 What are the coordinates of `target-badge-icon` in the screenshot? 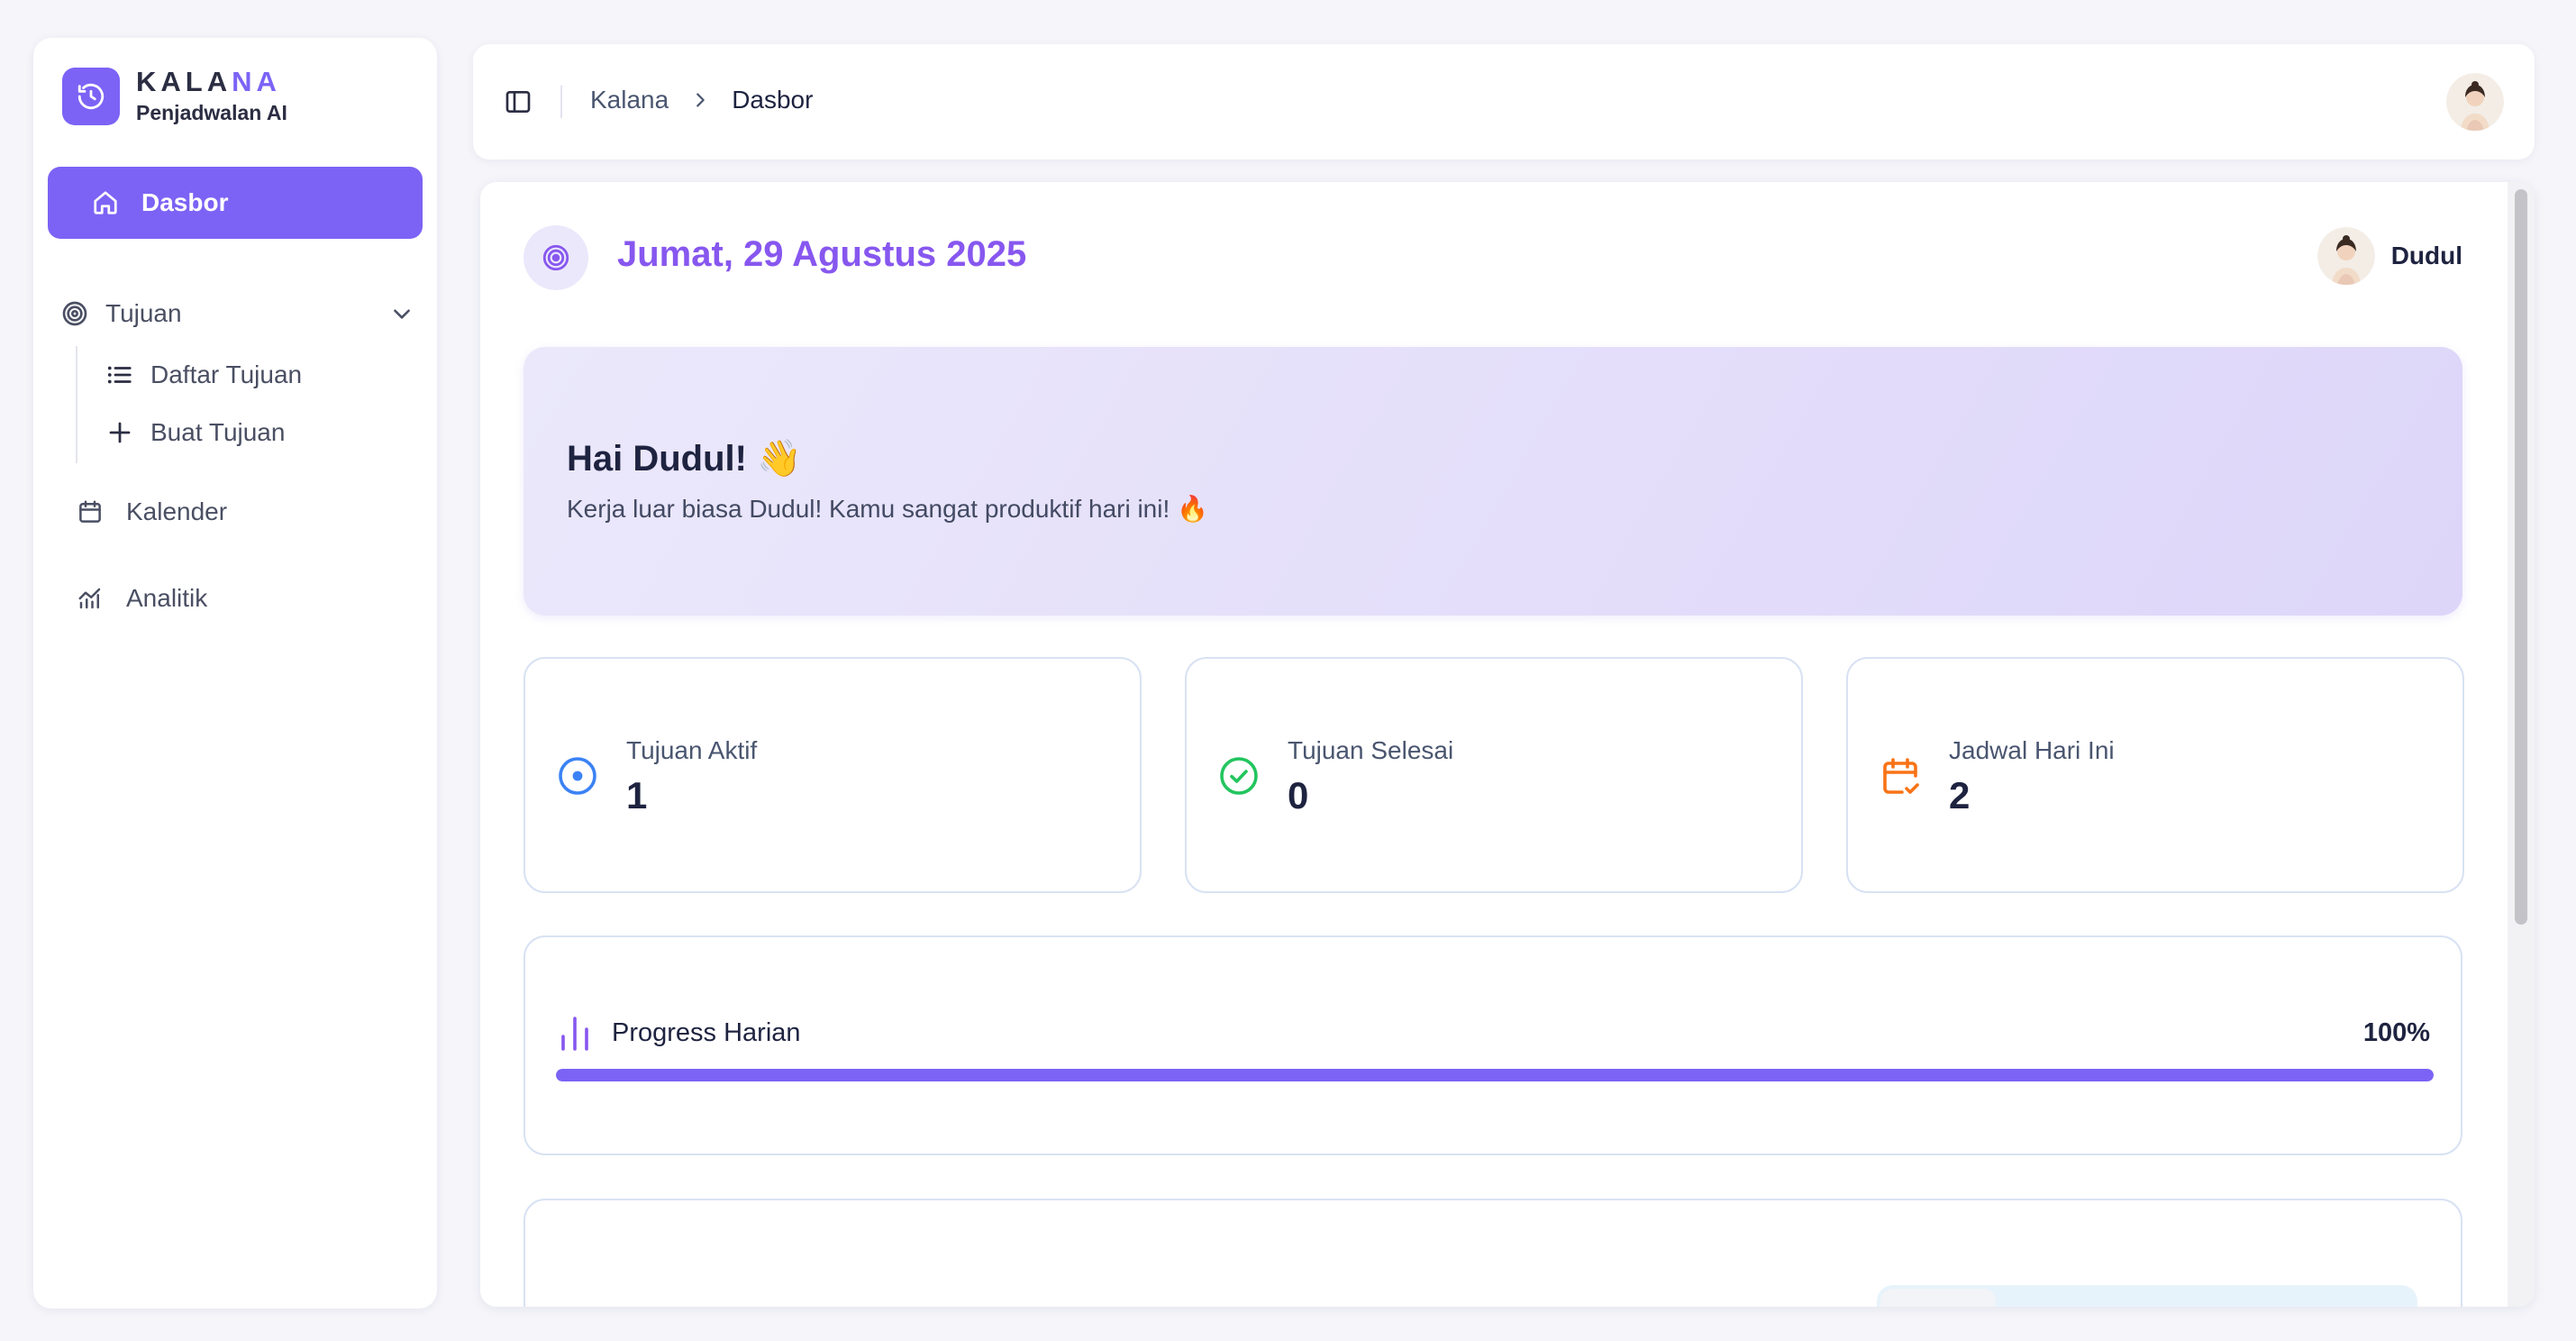 It's located at (555, 258).